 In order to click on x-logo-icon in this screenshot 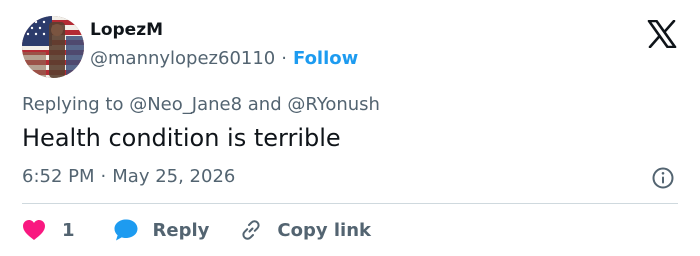, I will do `click(662, 34)`.